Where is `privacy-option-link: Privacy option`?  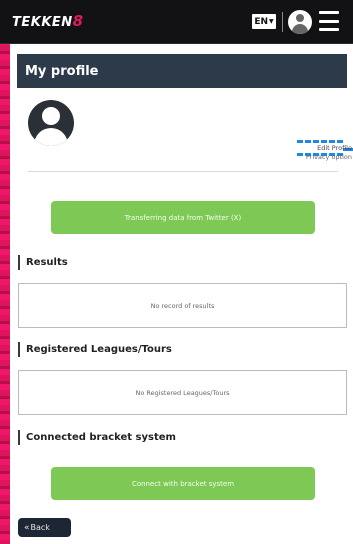
privacy-option-link: Privacy option is located at coordinates (317, 157).